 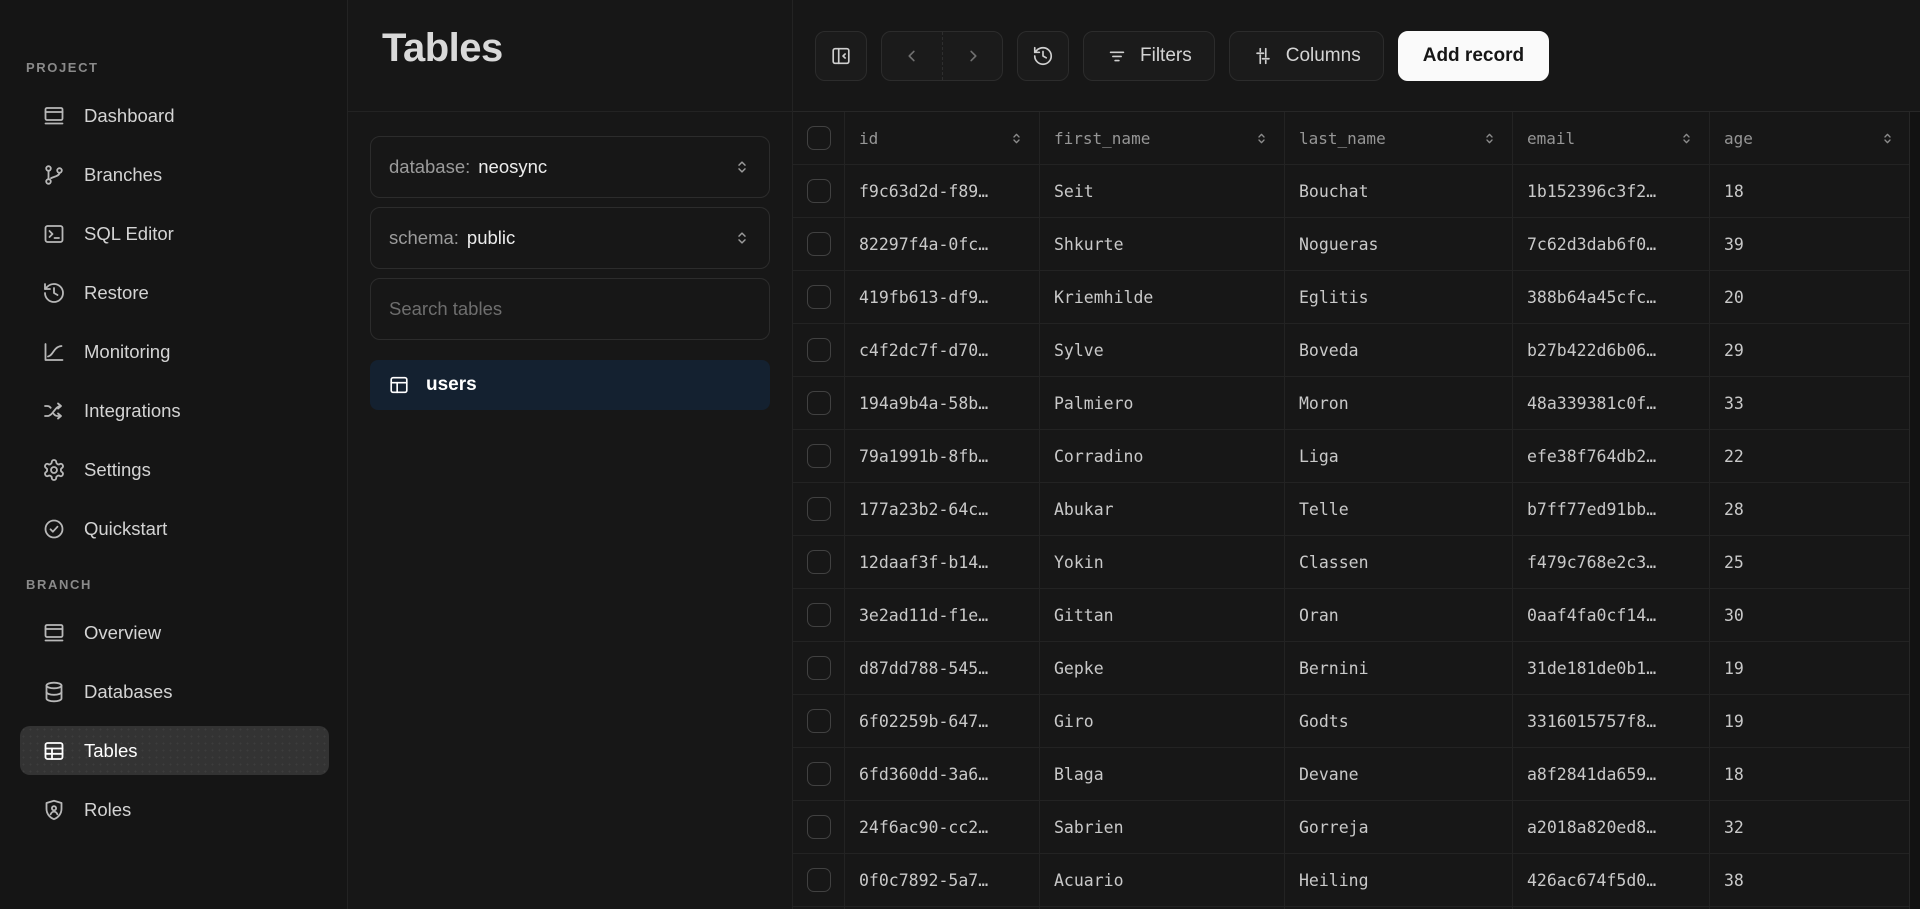 I want to click on table-cell: Gittan, so click(x=1162, y=615).